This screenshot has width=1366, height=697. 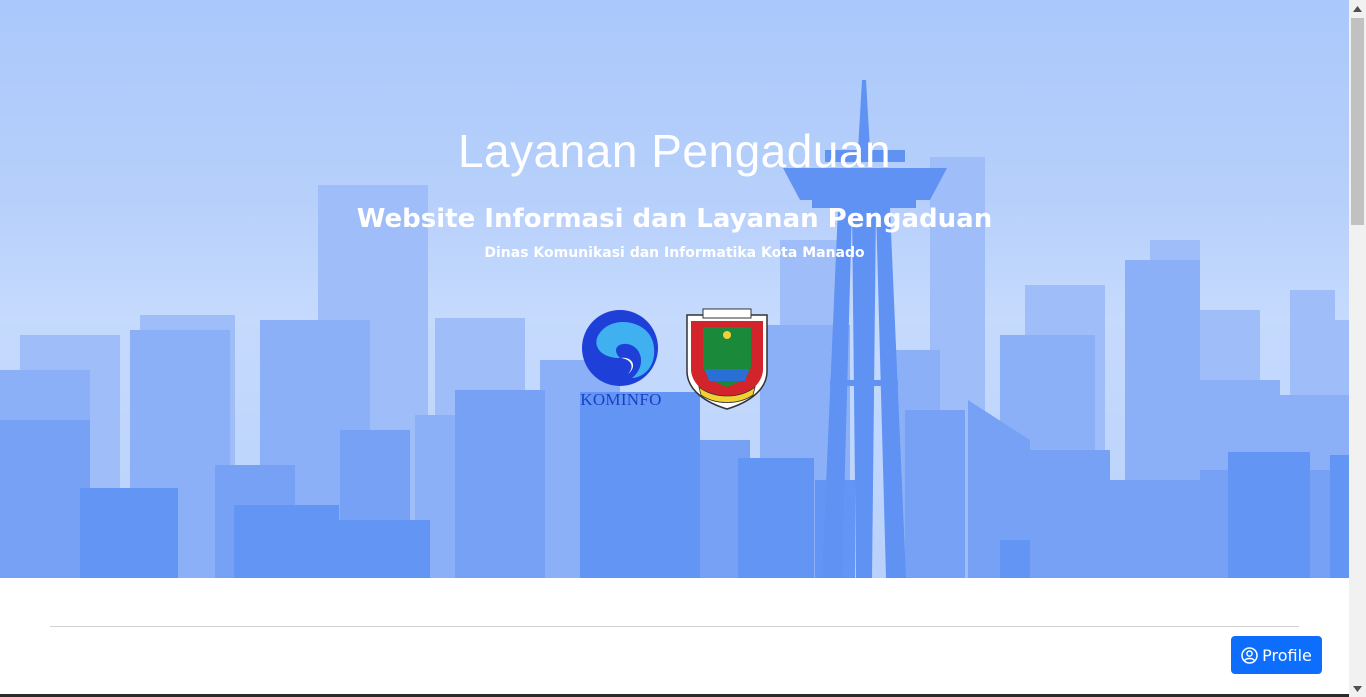 I want to click on vertical-scrollbar, so click(x=1357, y=348).